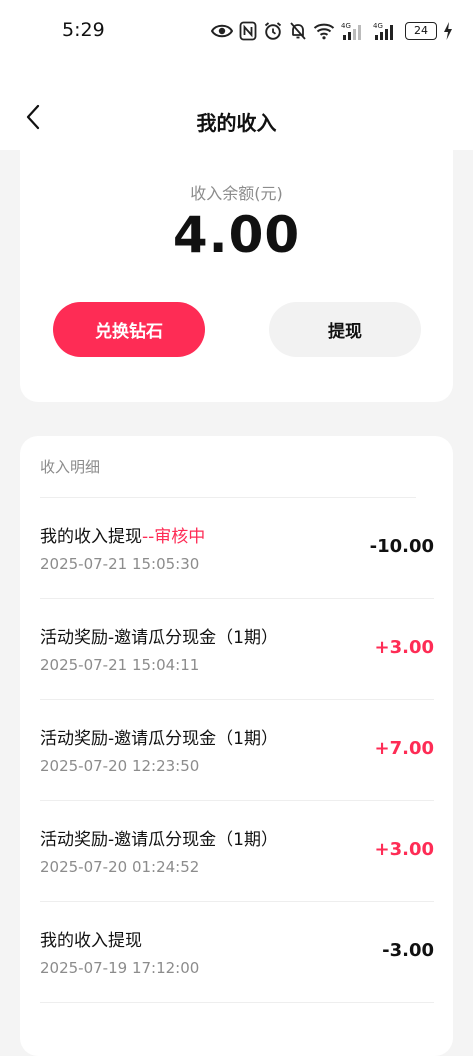 This screenshot has width=473, height=1056. I want to click on list-item-amount: -10.00, so click(401, 546).